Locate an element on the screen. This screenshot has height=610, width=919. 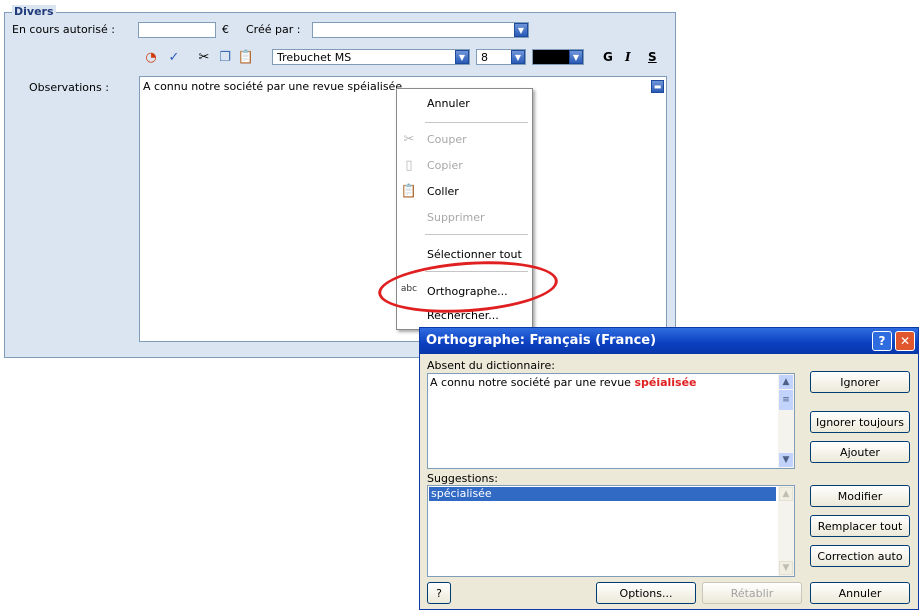
bold-button: G is located at coordinates (608, 57).